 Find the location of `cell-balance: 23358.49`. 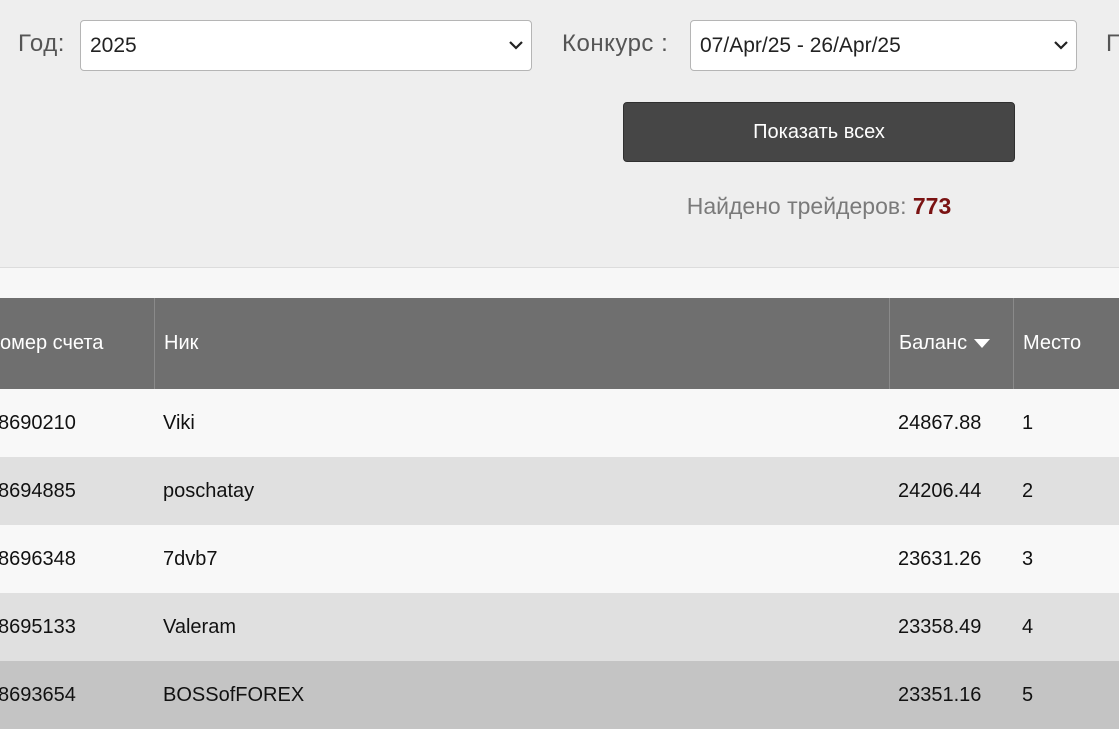

cell-balance: 23358.49 is located at coordinates (940, 627).